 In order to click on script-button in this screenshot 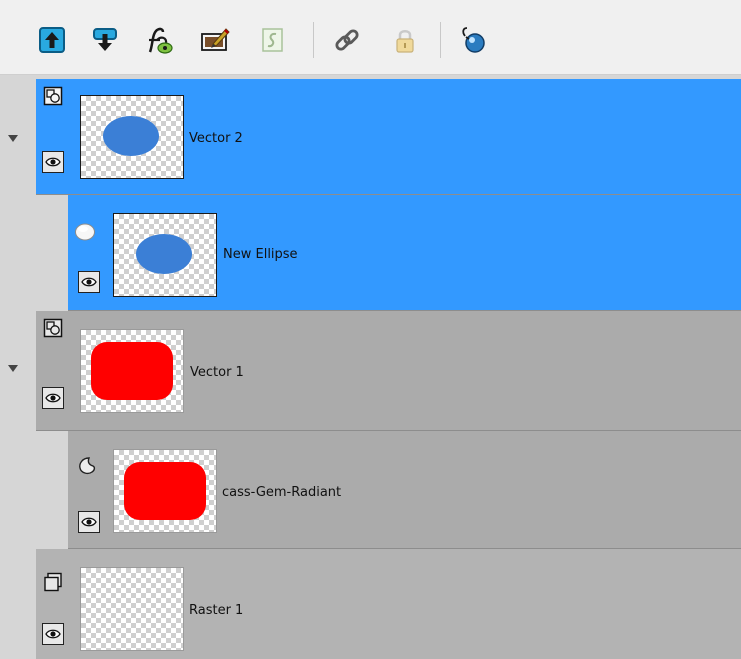, I will do `click(272, 40)`.